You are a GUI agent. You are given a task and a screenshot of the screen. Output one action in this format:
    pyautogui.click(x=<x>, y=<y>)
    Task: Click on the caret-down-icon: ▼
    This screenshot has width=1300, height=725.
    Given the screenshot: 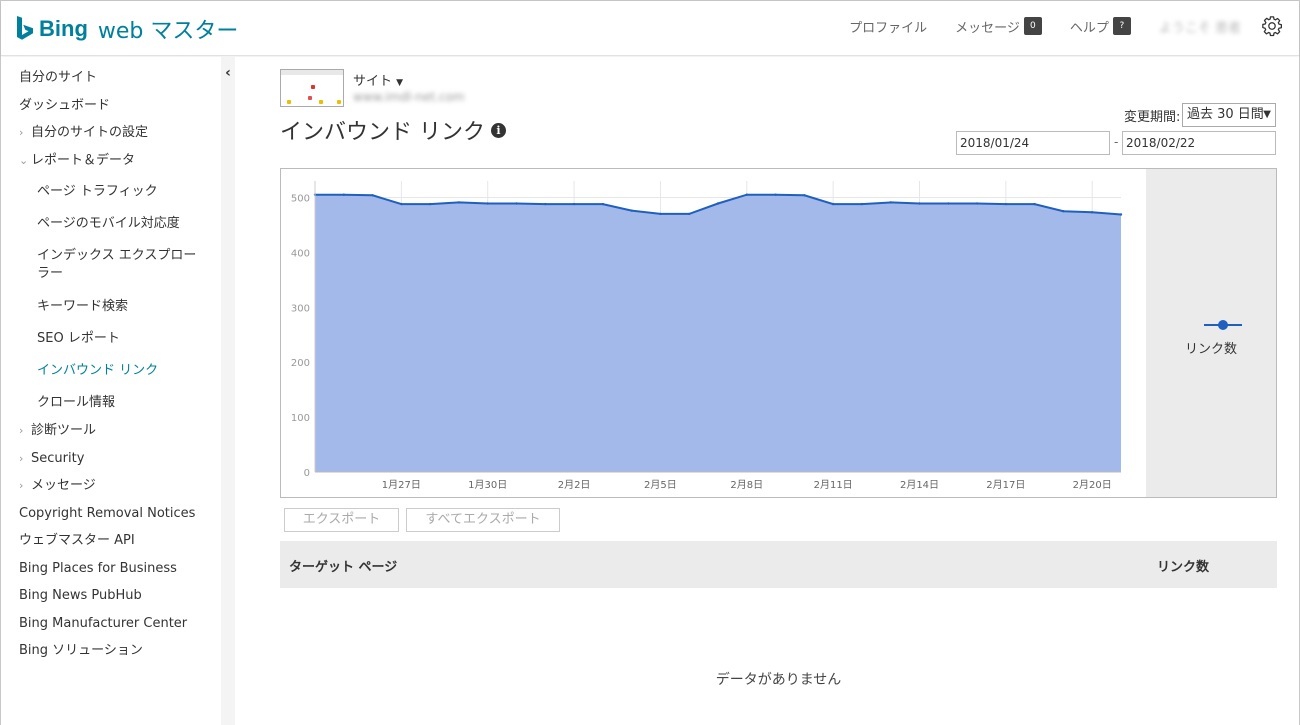 What is the action you would take?
    pyautogui.click(x=1267, y=114)
    